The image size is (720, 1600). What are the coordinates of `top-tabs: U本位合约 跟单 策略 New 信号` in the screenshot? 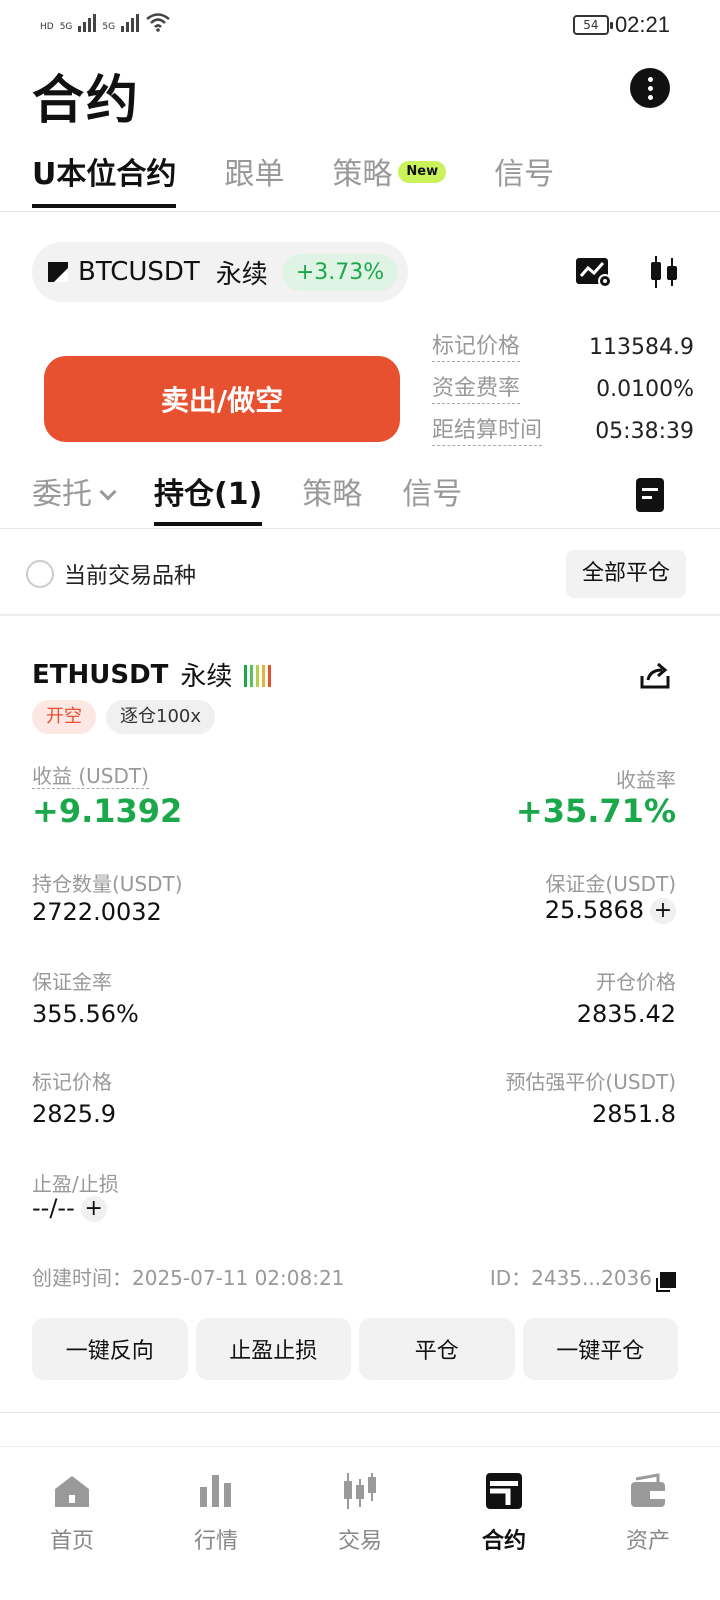 It's located at (317, 181).